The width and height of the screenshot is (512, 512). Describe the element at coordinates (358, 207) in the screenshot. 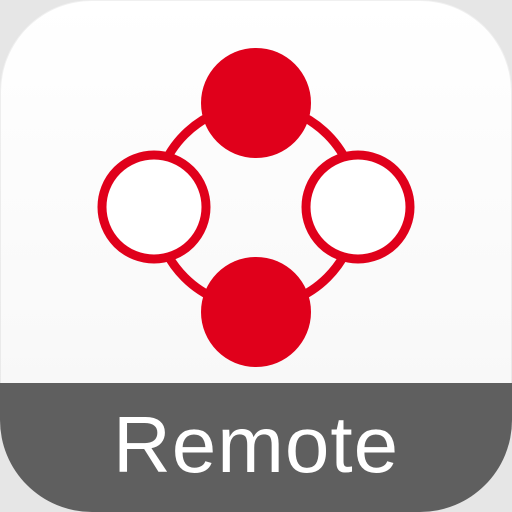

I see `right-button-icon` at that location.